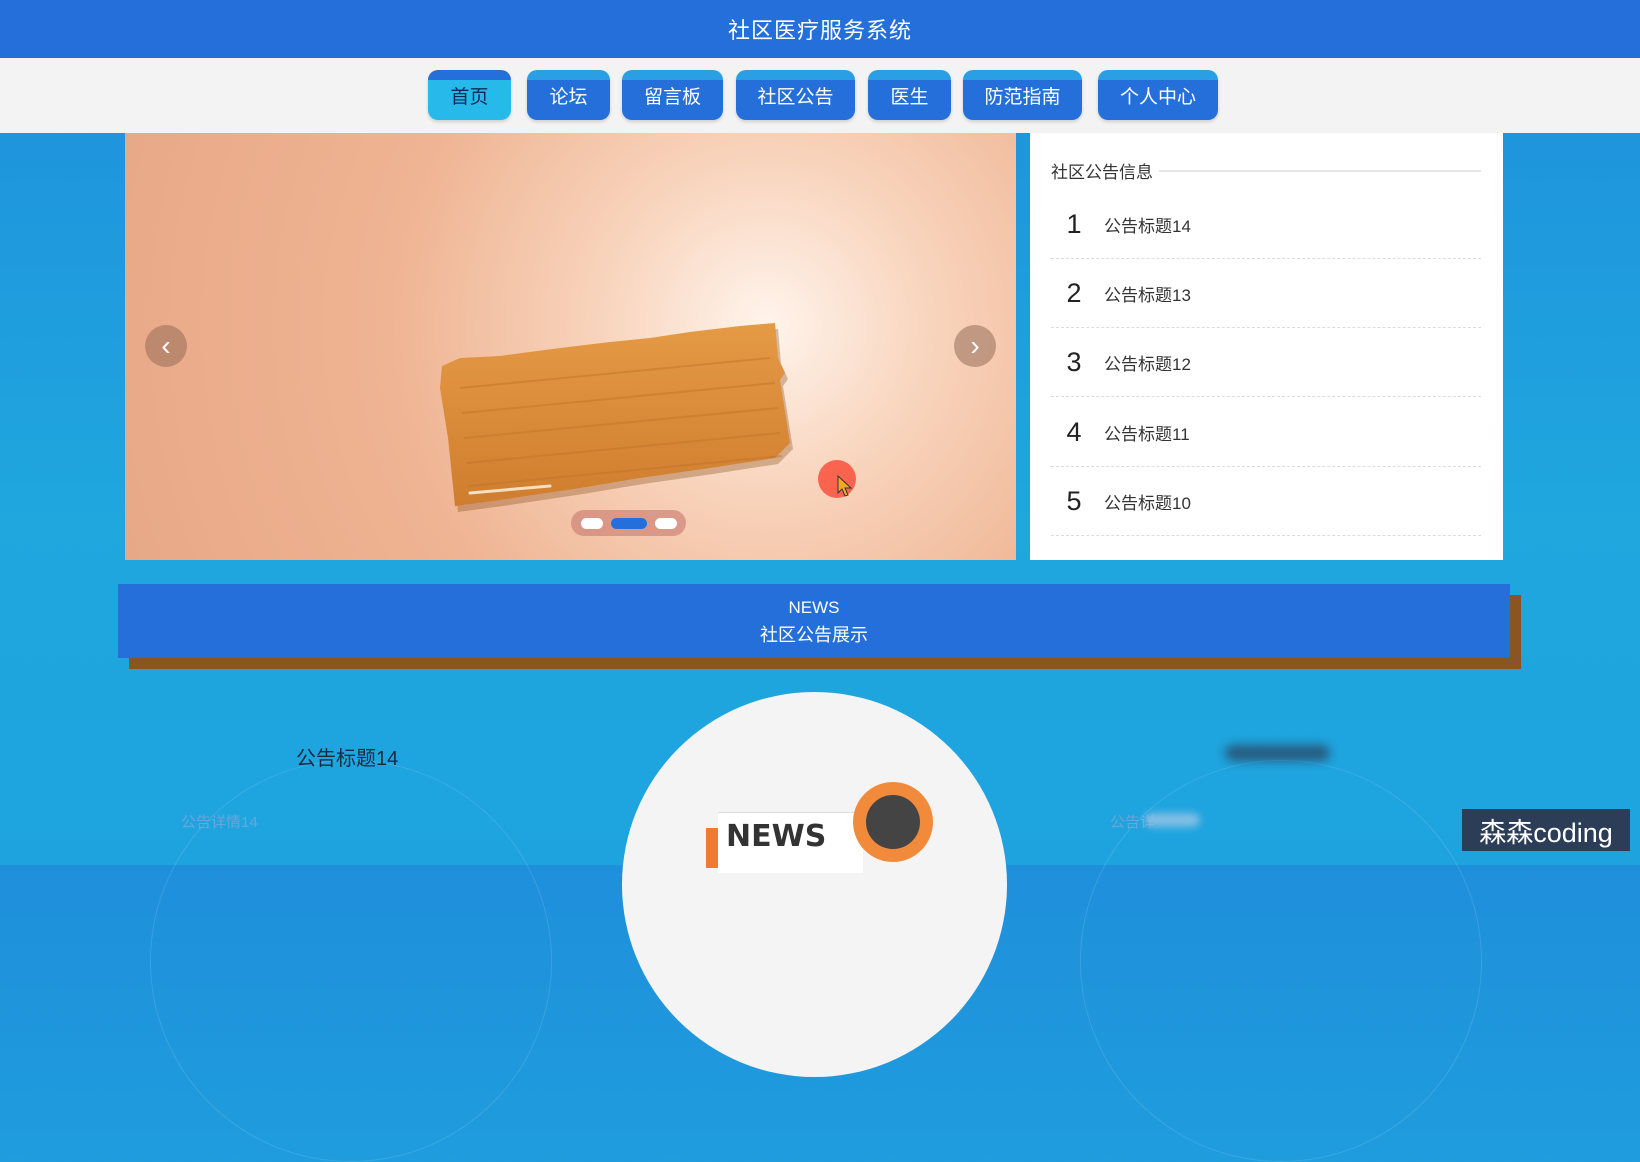 The height and width of the screenshot is (1162, 1640). I want to click on news-card-detail: 公告详情14, so click(219, 822).